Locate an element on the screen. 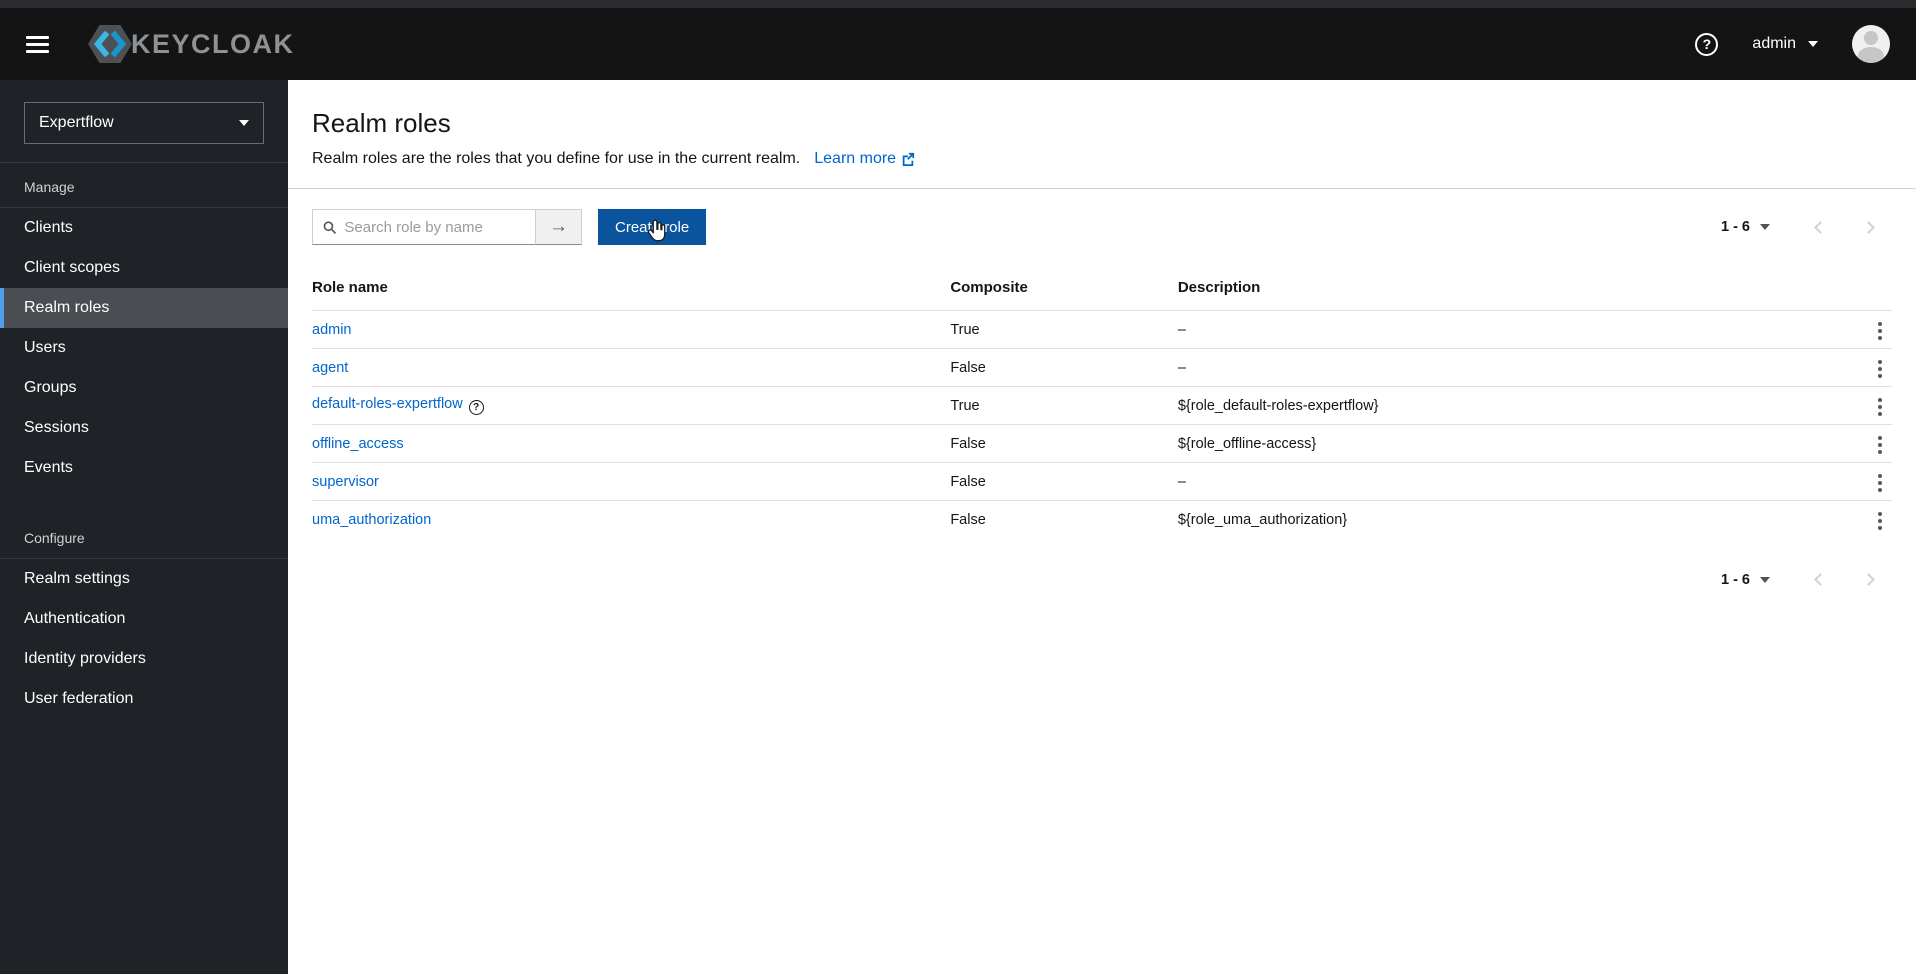  page-title: Realm roles is located at coordinates (381, 123).